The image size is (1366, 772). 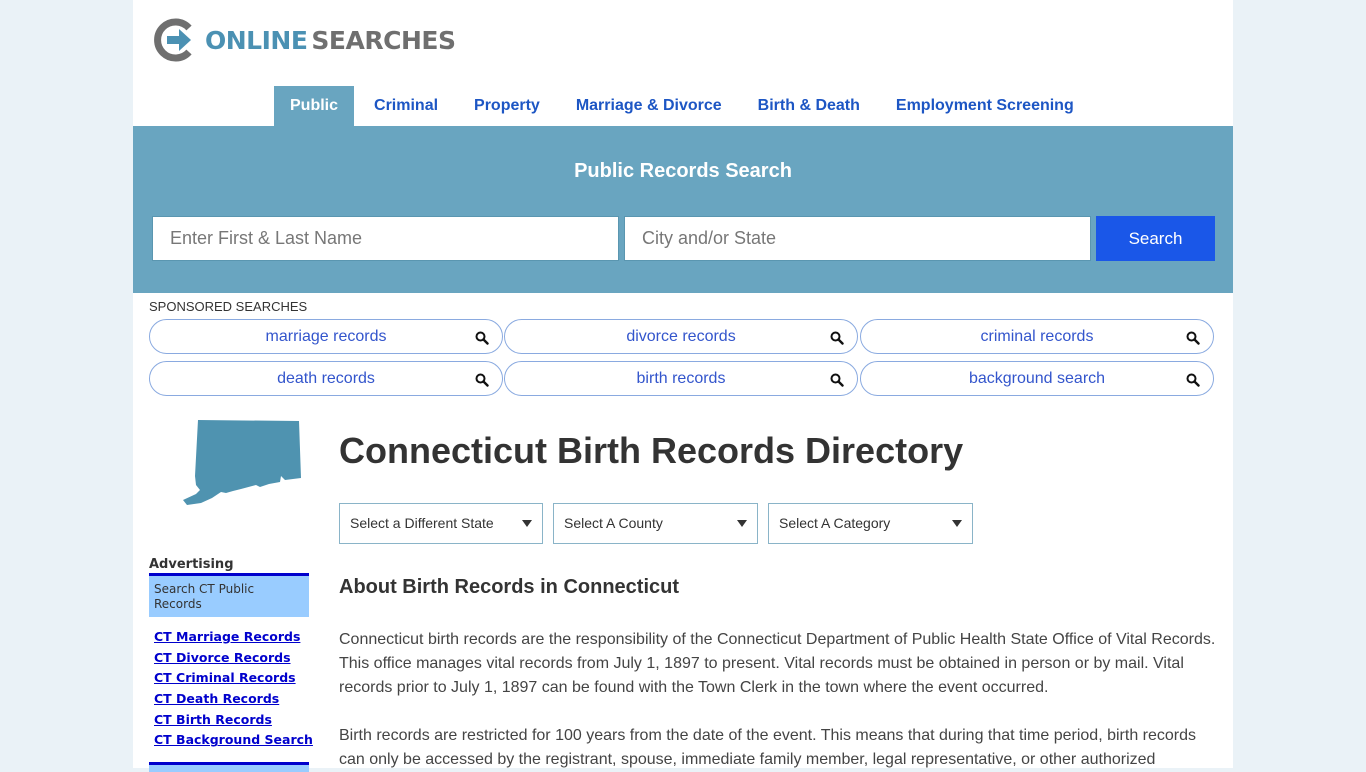 I want to click on sidebar-link-ct-background-search: CT Background Search, so click(x=233, y=741).